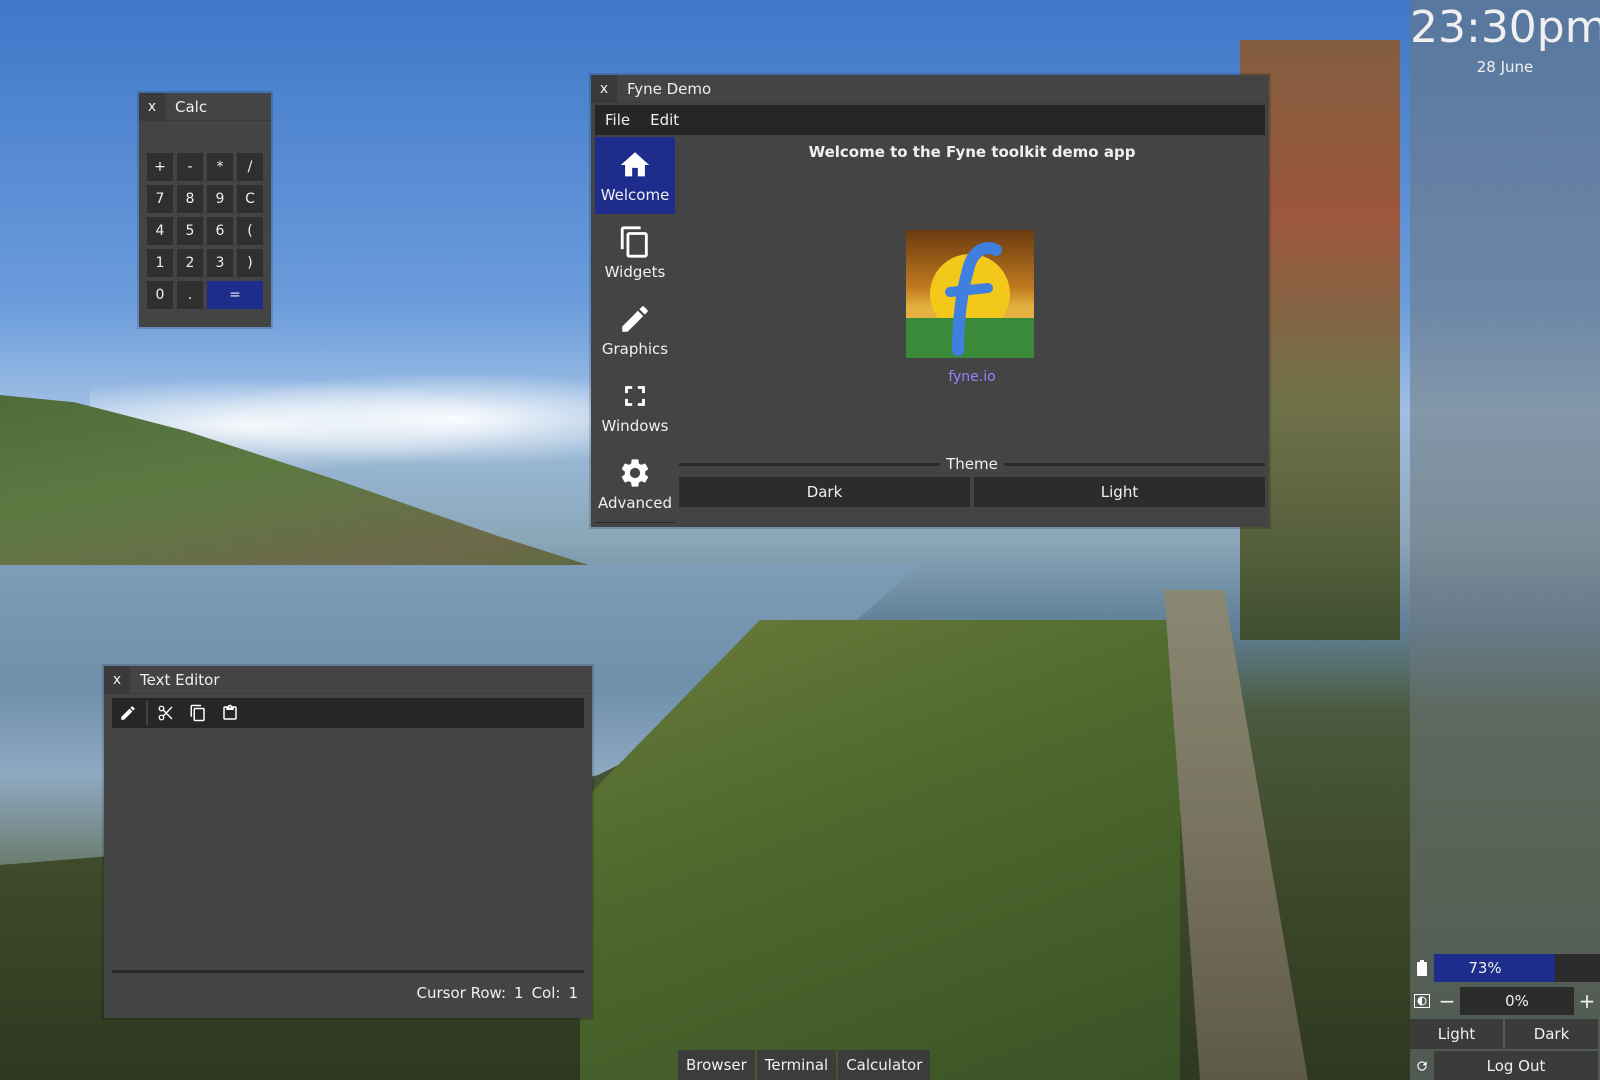 The image size is (1600, 1080). What do you see at coordinates (190, 167) in the screenshot?
I see `calc-key-minus: -` at bounding box center [190, 167].